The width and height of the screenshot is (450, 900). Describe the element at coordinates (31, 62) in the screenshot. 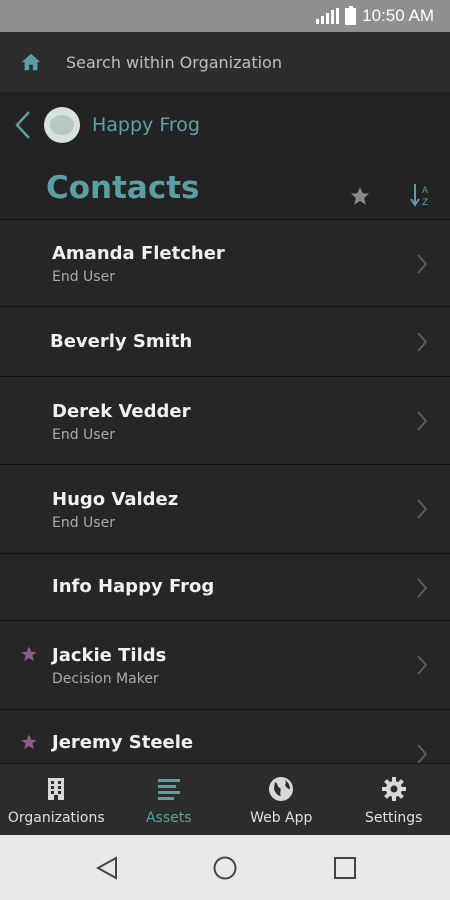

I see `home-icon` at that location.